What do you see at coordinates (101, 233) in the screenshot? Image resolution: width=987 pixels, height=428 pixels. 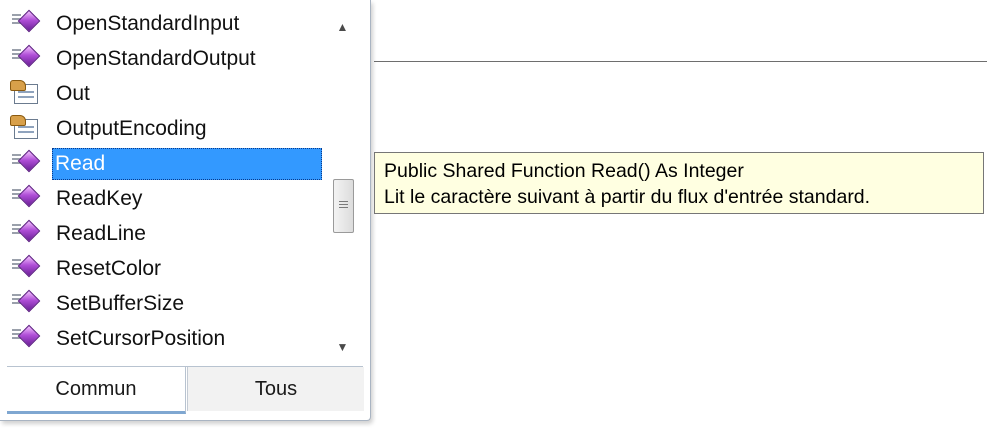 I see `list-item-label: ReadLine` at bounding box center [101, 233].